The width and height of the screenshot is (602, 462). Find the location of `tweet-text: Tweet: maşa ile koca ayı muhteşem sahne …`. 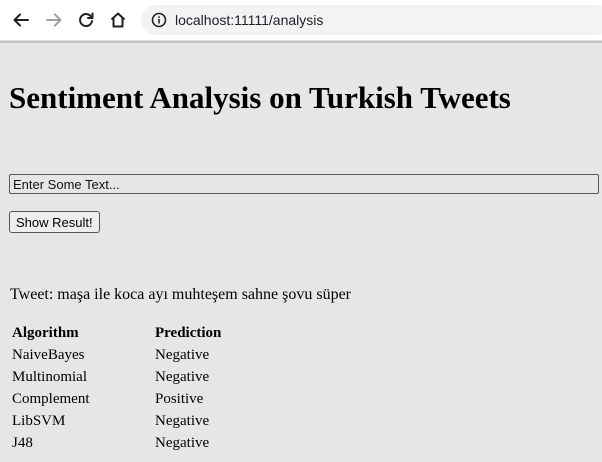

tweet-text: Tweet: maşa ile koca ayı muhteşem sahne … is located at coordinates (180, 294).